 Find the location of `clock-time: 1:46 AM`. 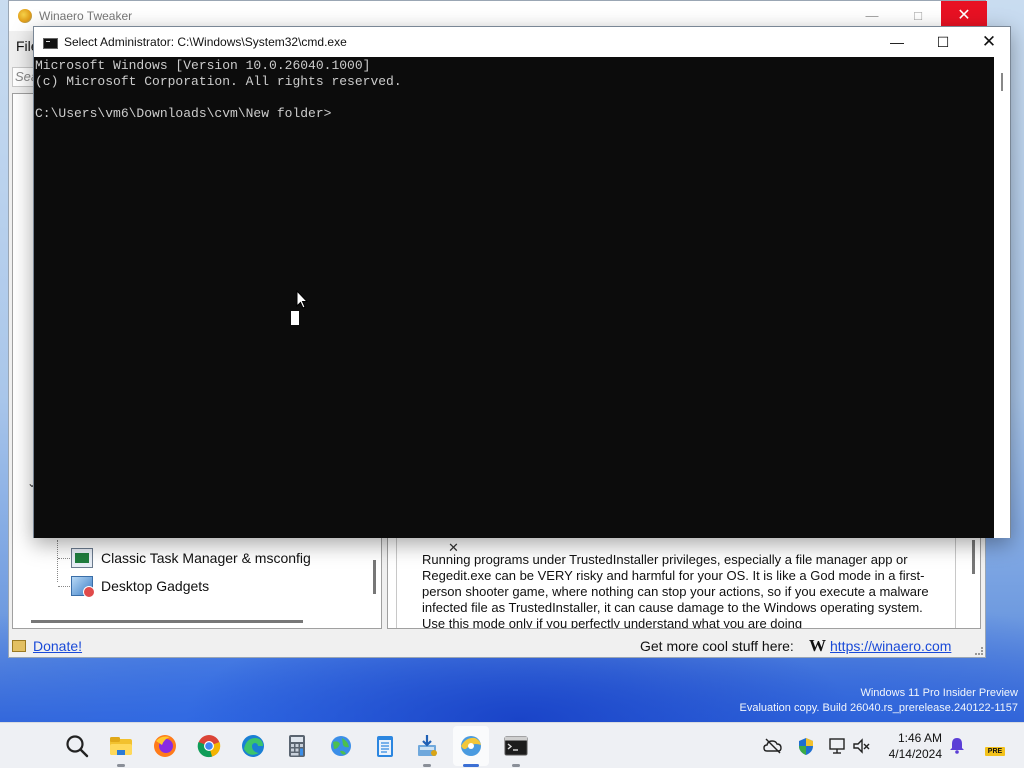

clock-time: 1:46 AM is located at coordinates (919, 738).